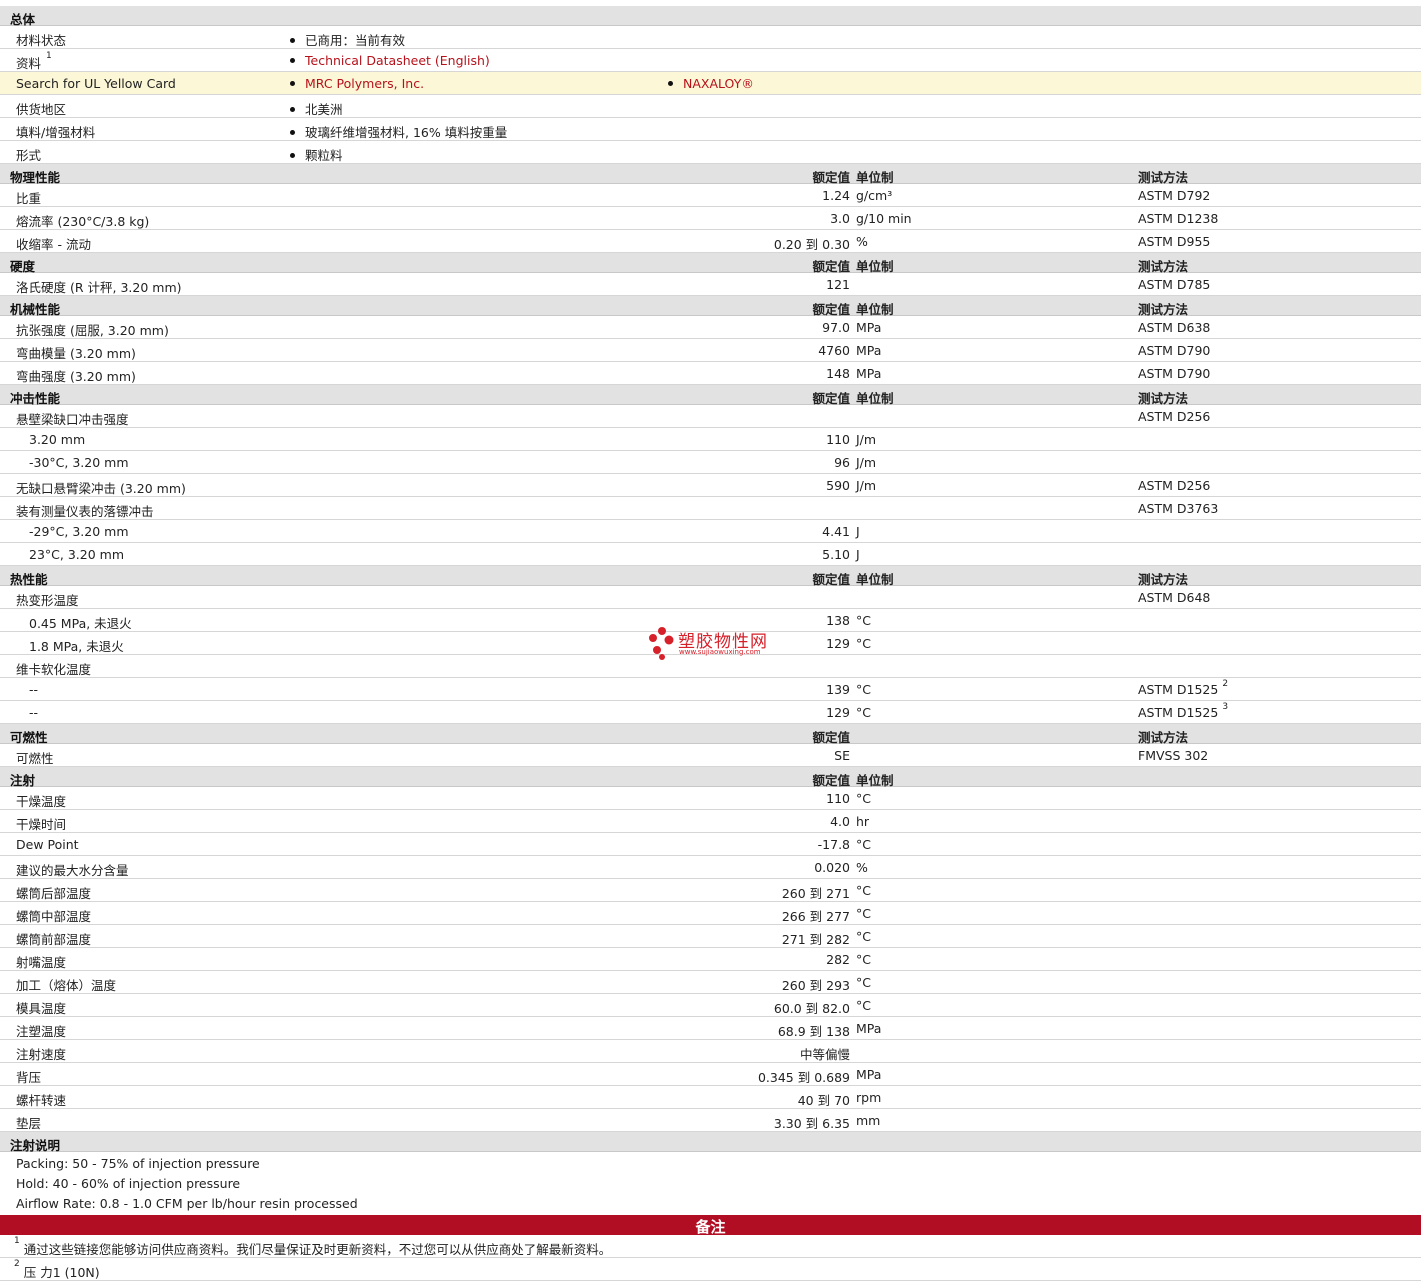 The height and width of the screenshot is (1285, 1421). I want to click on property-value: 4.0, so click(840, 821).